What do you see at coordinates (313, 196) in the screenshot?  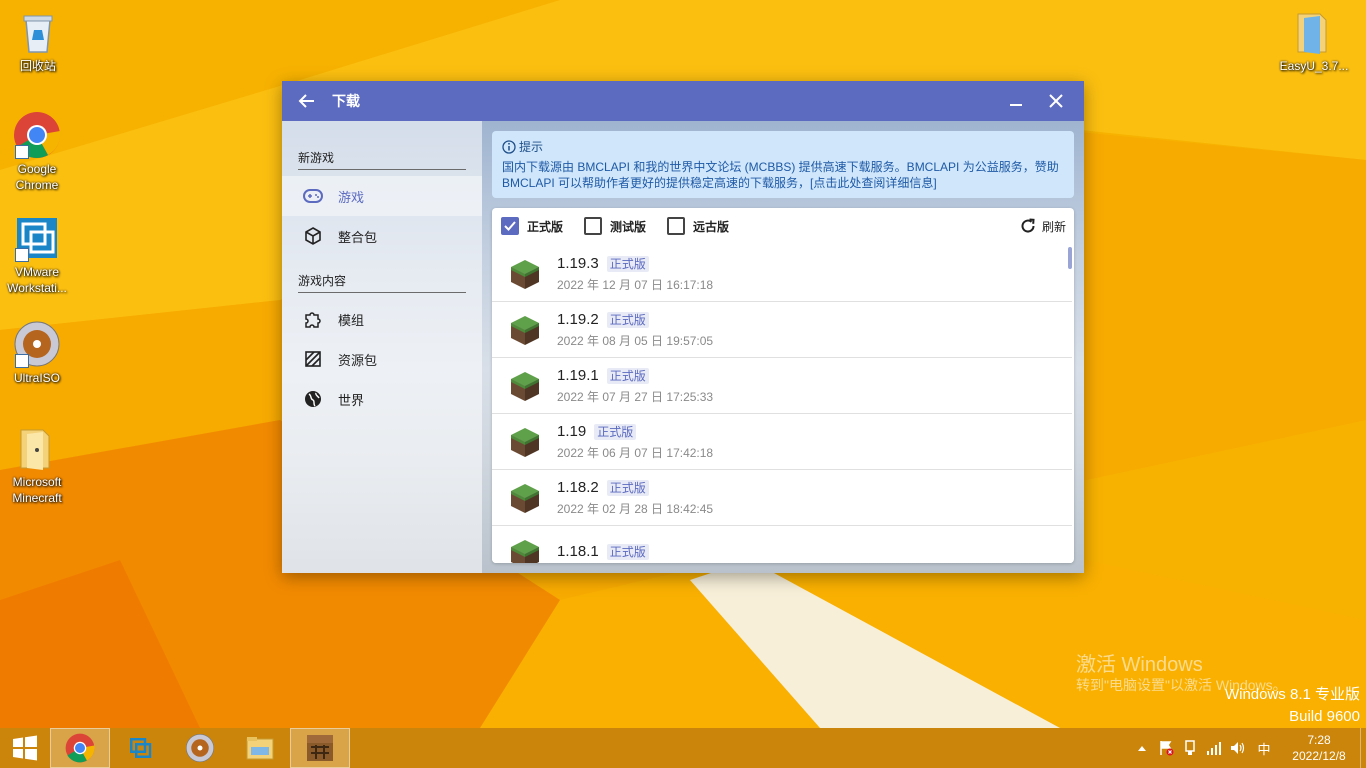 I see `gamepad-icon` at bounding box center [313, 196].